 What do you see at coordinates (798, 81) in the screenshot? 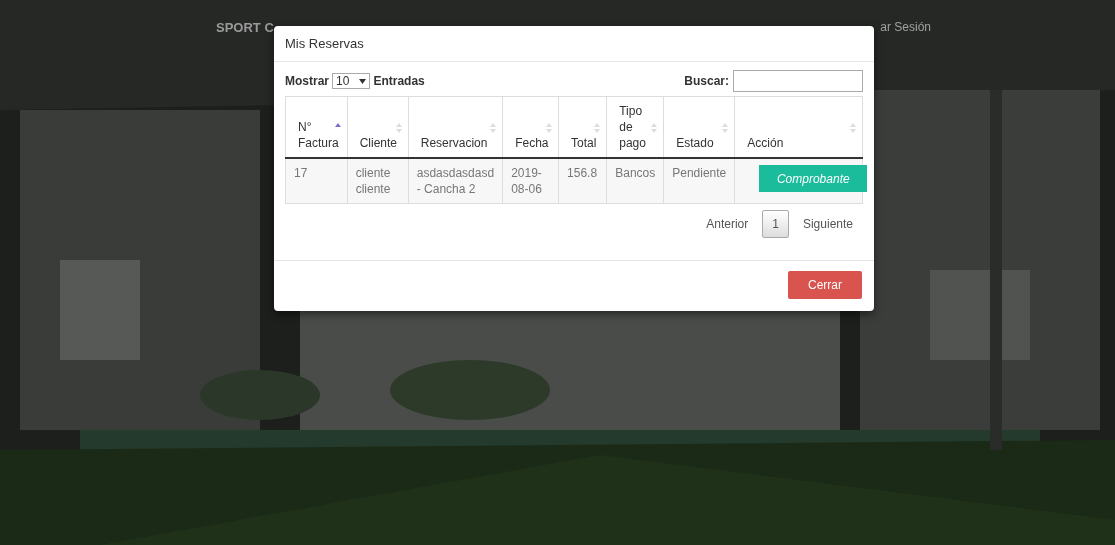
I see `search-field` at bounding box center [798, 81].